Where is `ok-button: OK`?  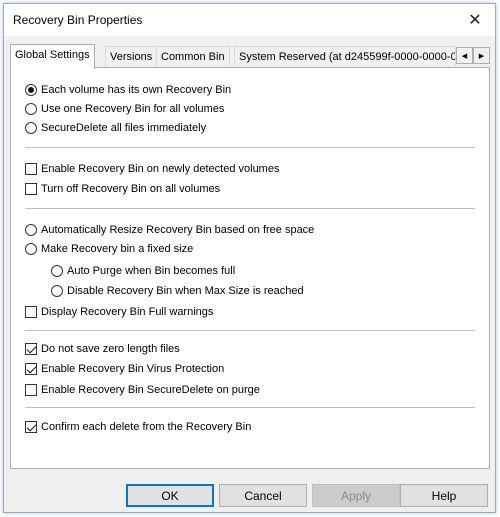 ok-button: OK is located at coordinates (170, 495).